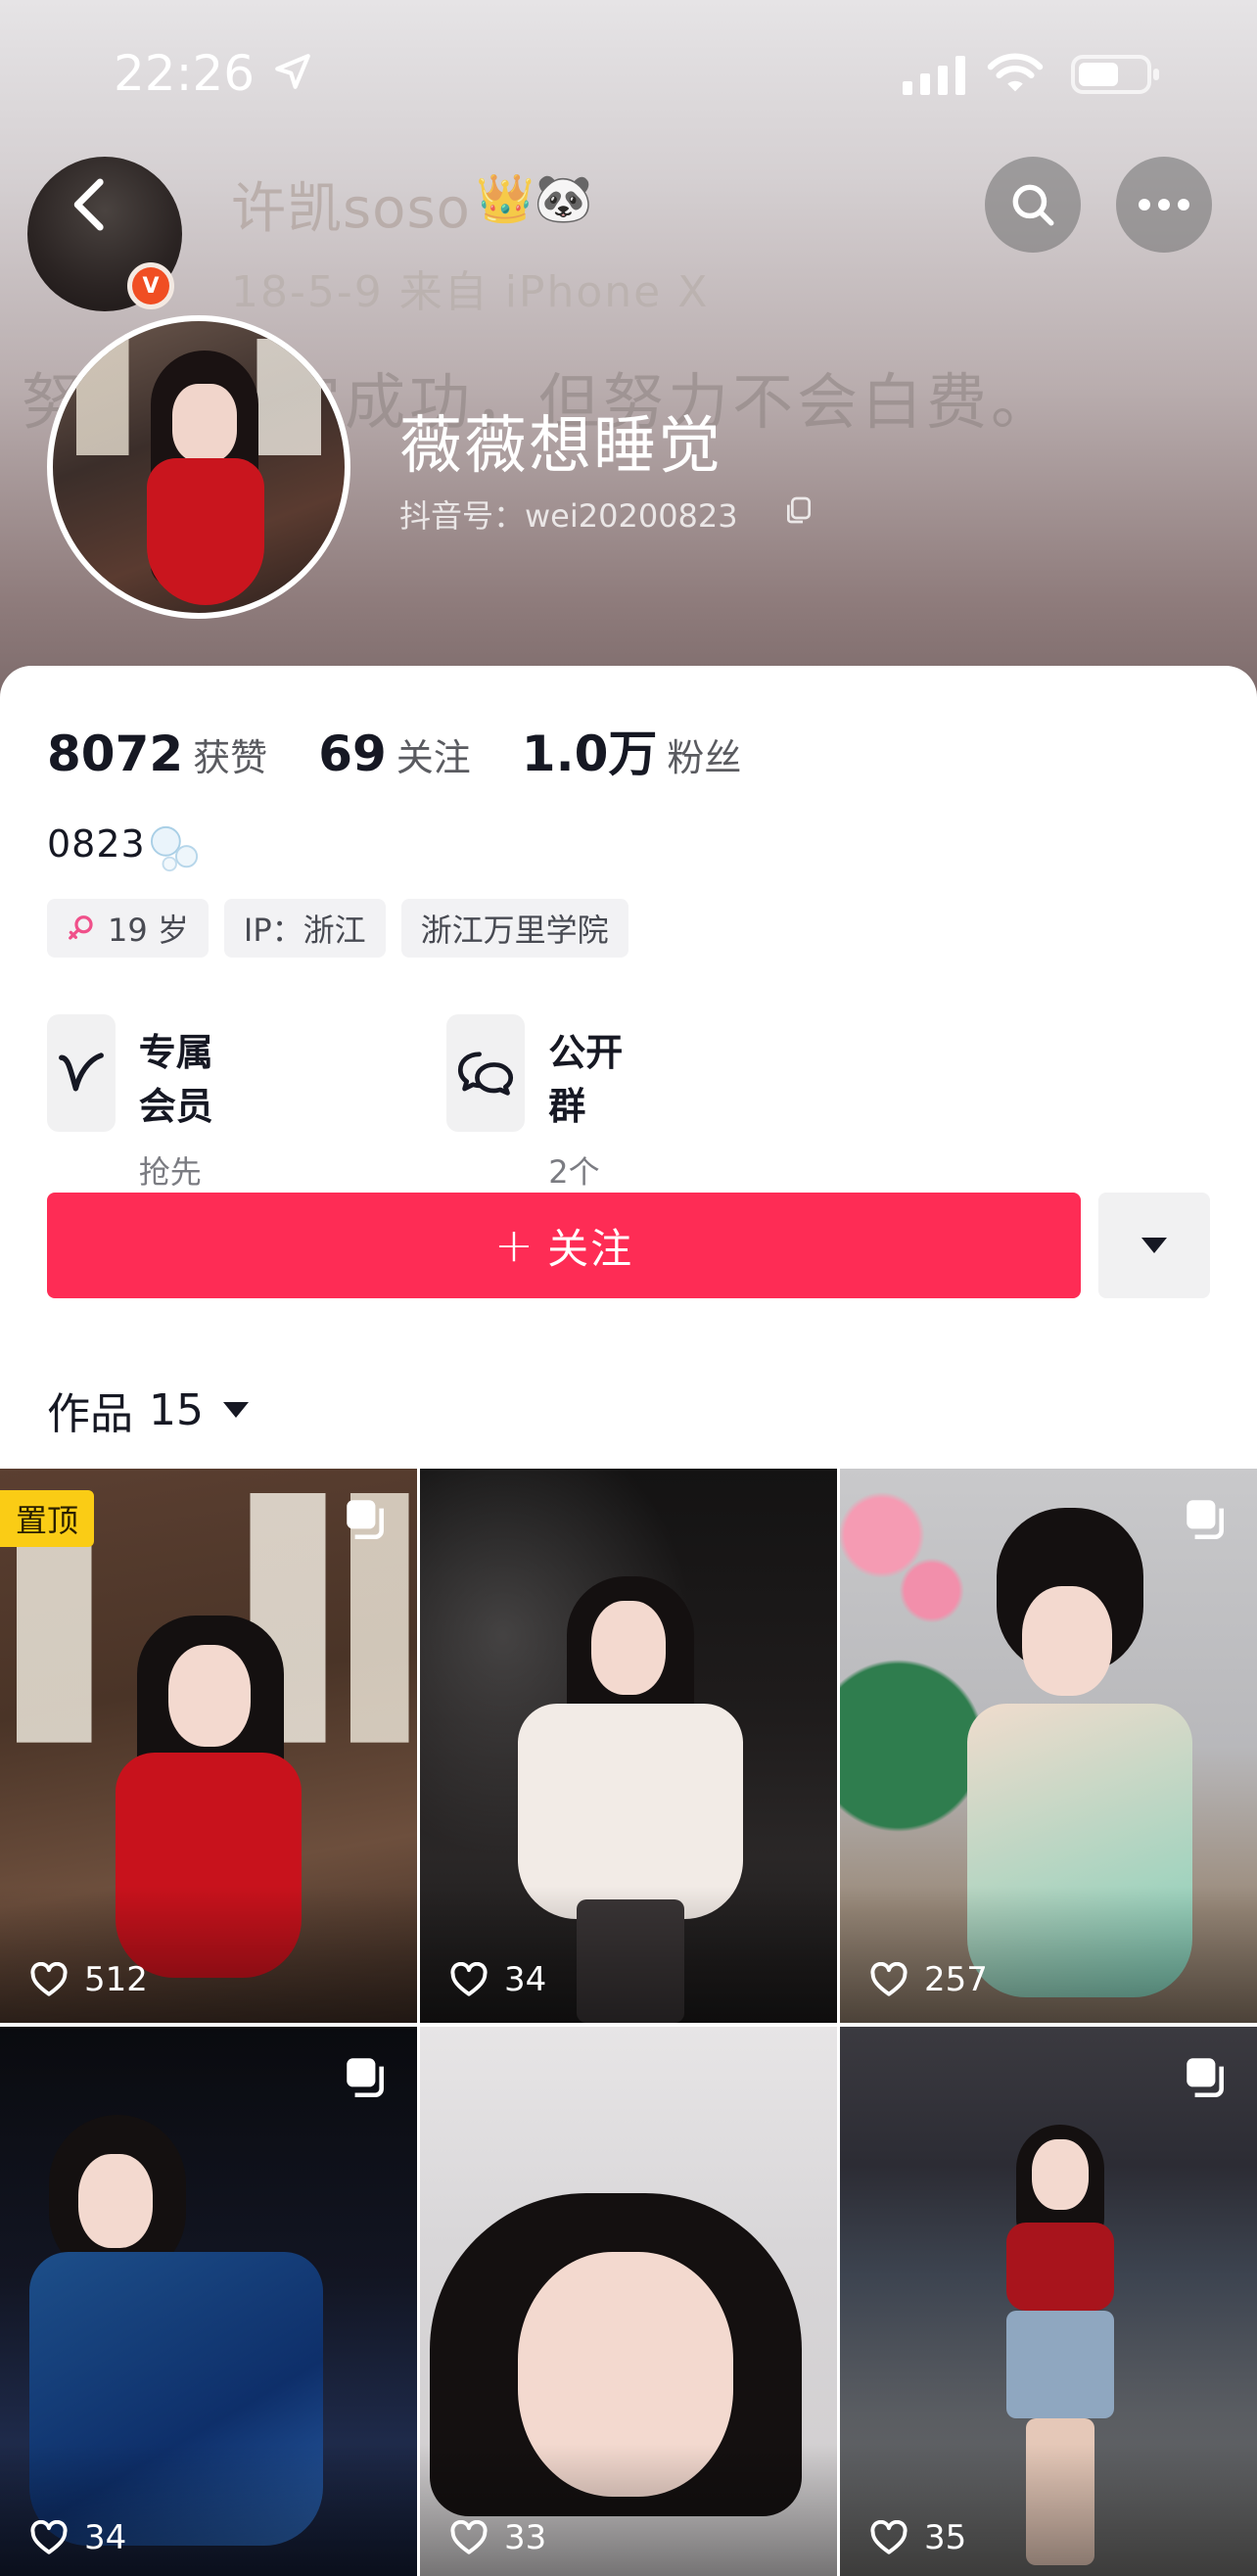  I want to click on stats-row: 8072 获赞 69 关注 1.0万 粉丝, so click(419, 750).